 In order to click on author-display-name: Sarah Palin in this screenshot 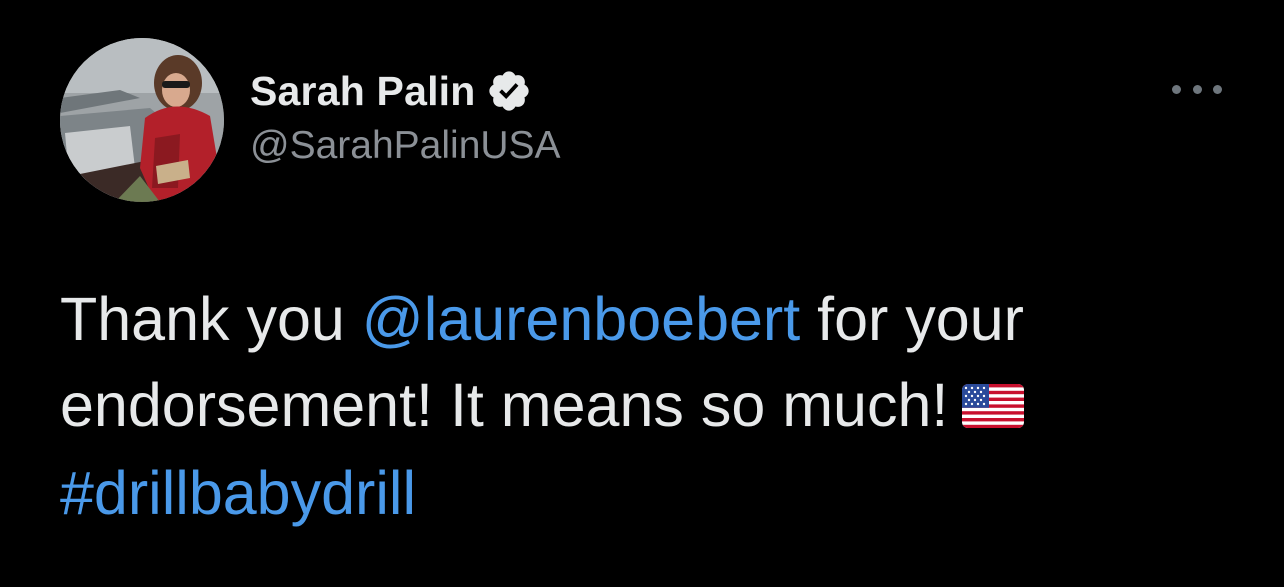, I will do `click(363, 91)`.